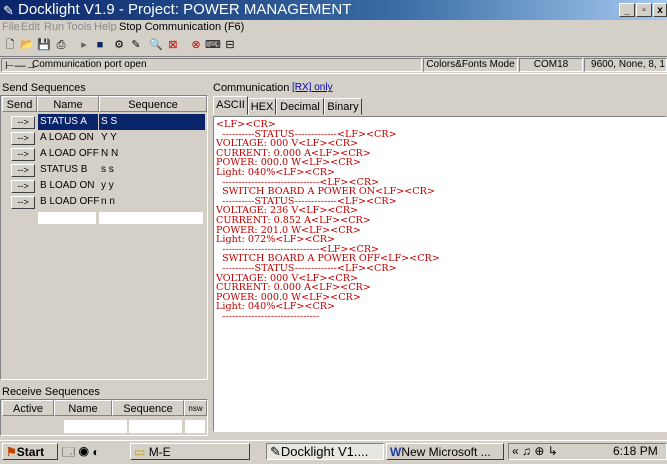 Image resolution: width=667 pixels, height=464 pixels. What do you see at coordinates (230, 45) in the screenshot?
I see `ruler-icon: ⊟` at bounding box center [230, 45].